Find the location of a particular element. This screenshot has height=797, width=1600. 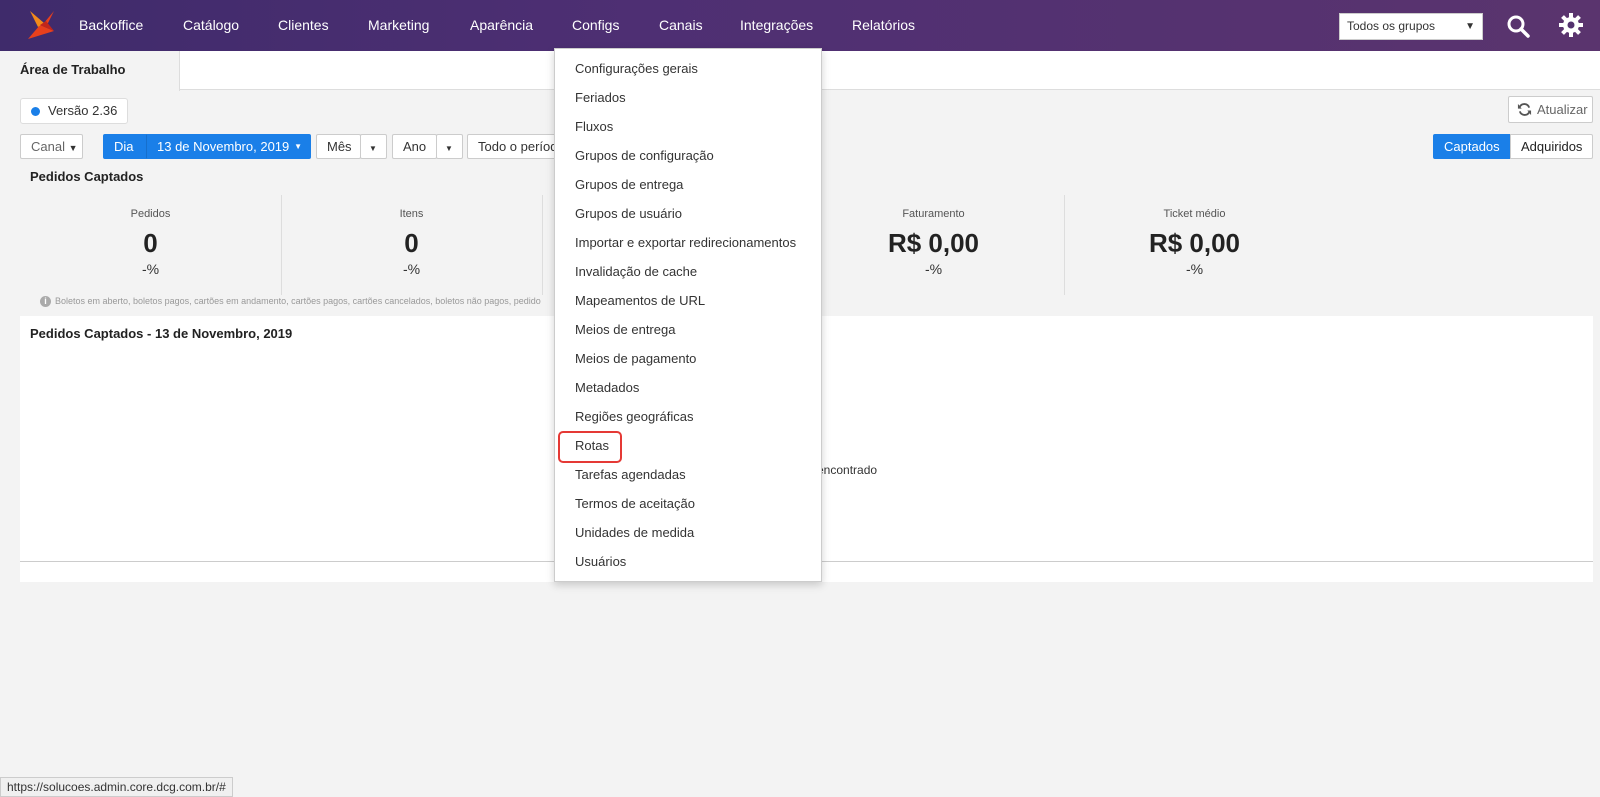

status-dot-icon is located at coordinates (35, 111).